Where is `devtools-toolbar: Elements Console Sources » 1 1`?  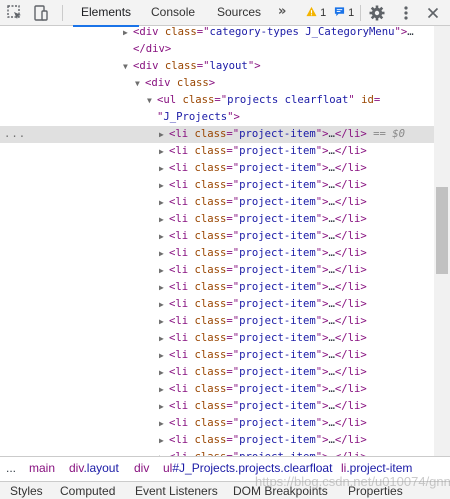
devtools-toolbar: Elements Console Sources » 1 1 is located at coordinates (225, 13).